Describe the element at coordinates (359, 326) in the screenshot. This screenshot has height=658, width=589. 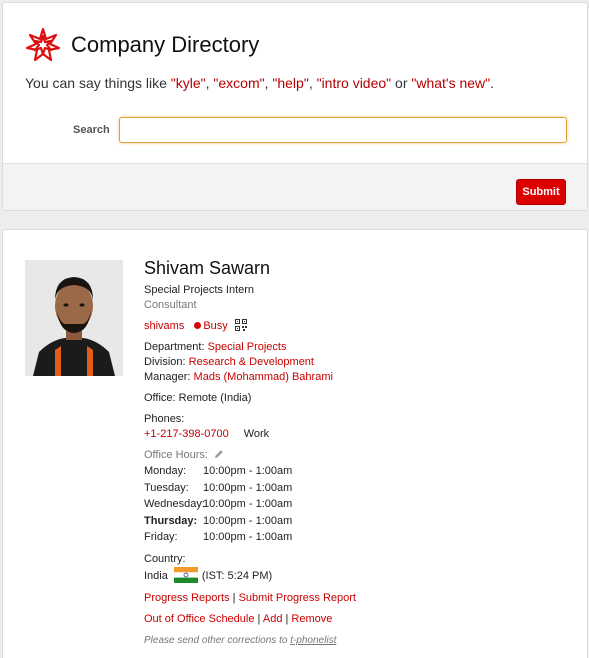
I see `presence-row: shivams Busy` at that location.